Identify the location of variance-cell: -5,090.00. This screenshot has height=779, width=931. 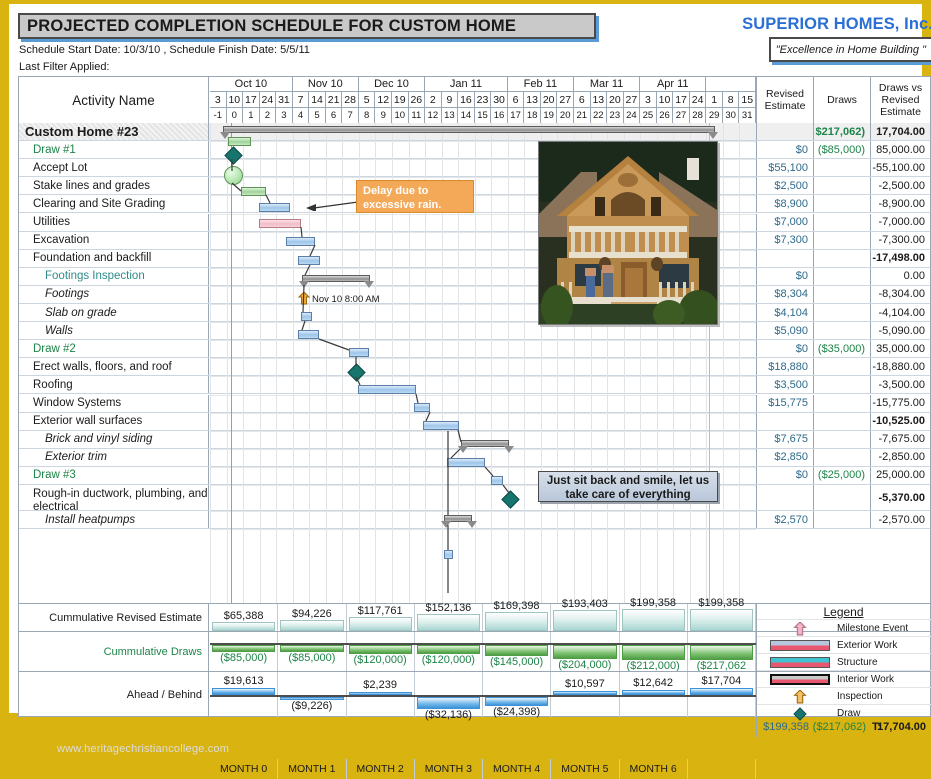
(900, 331).